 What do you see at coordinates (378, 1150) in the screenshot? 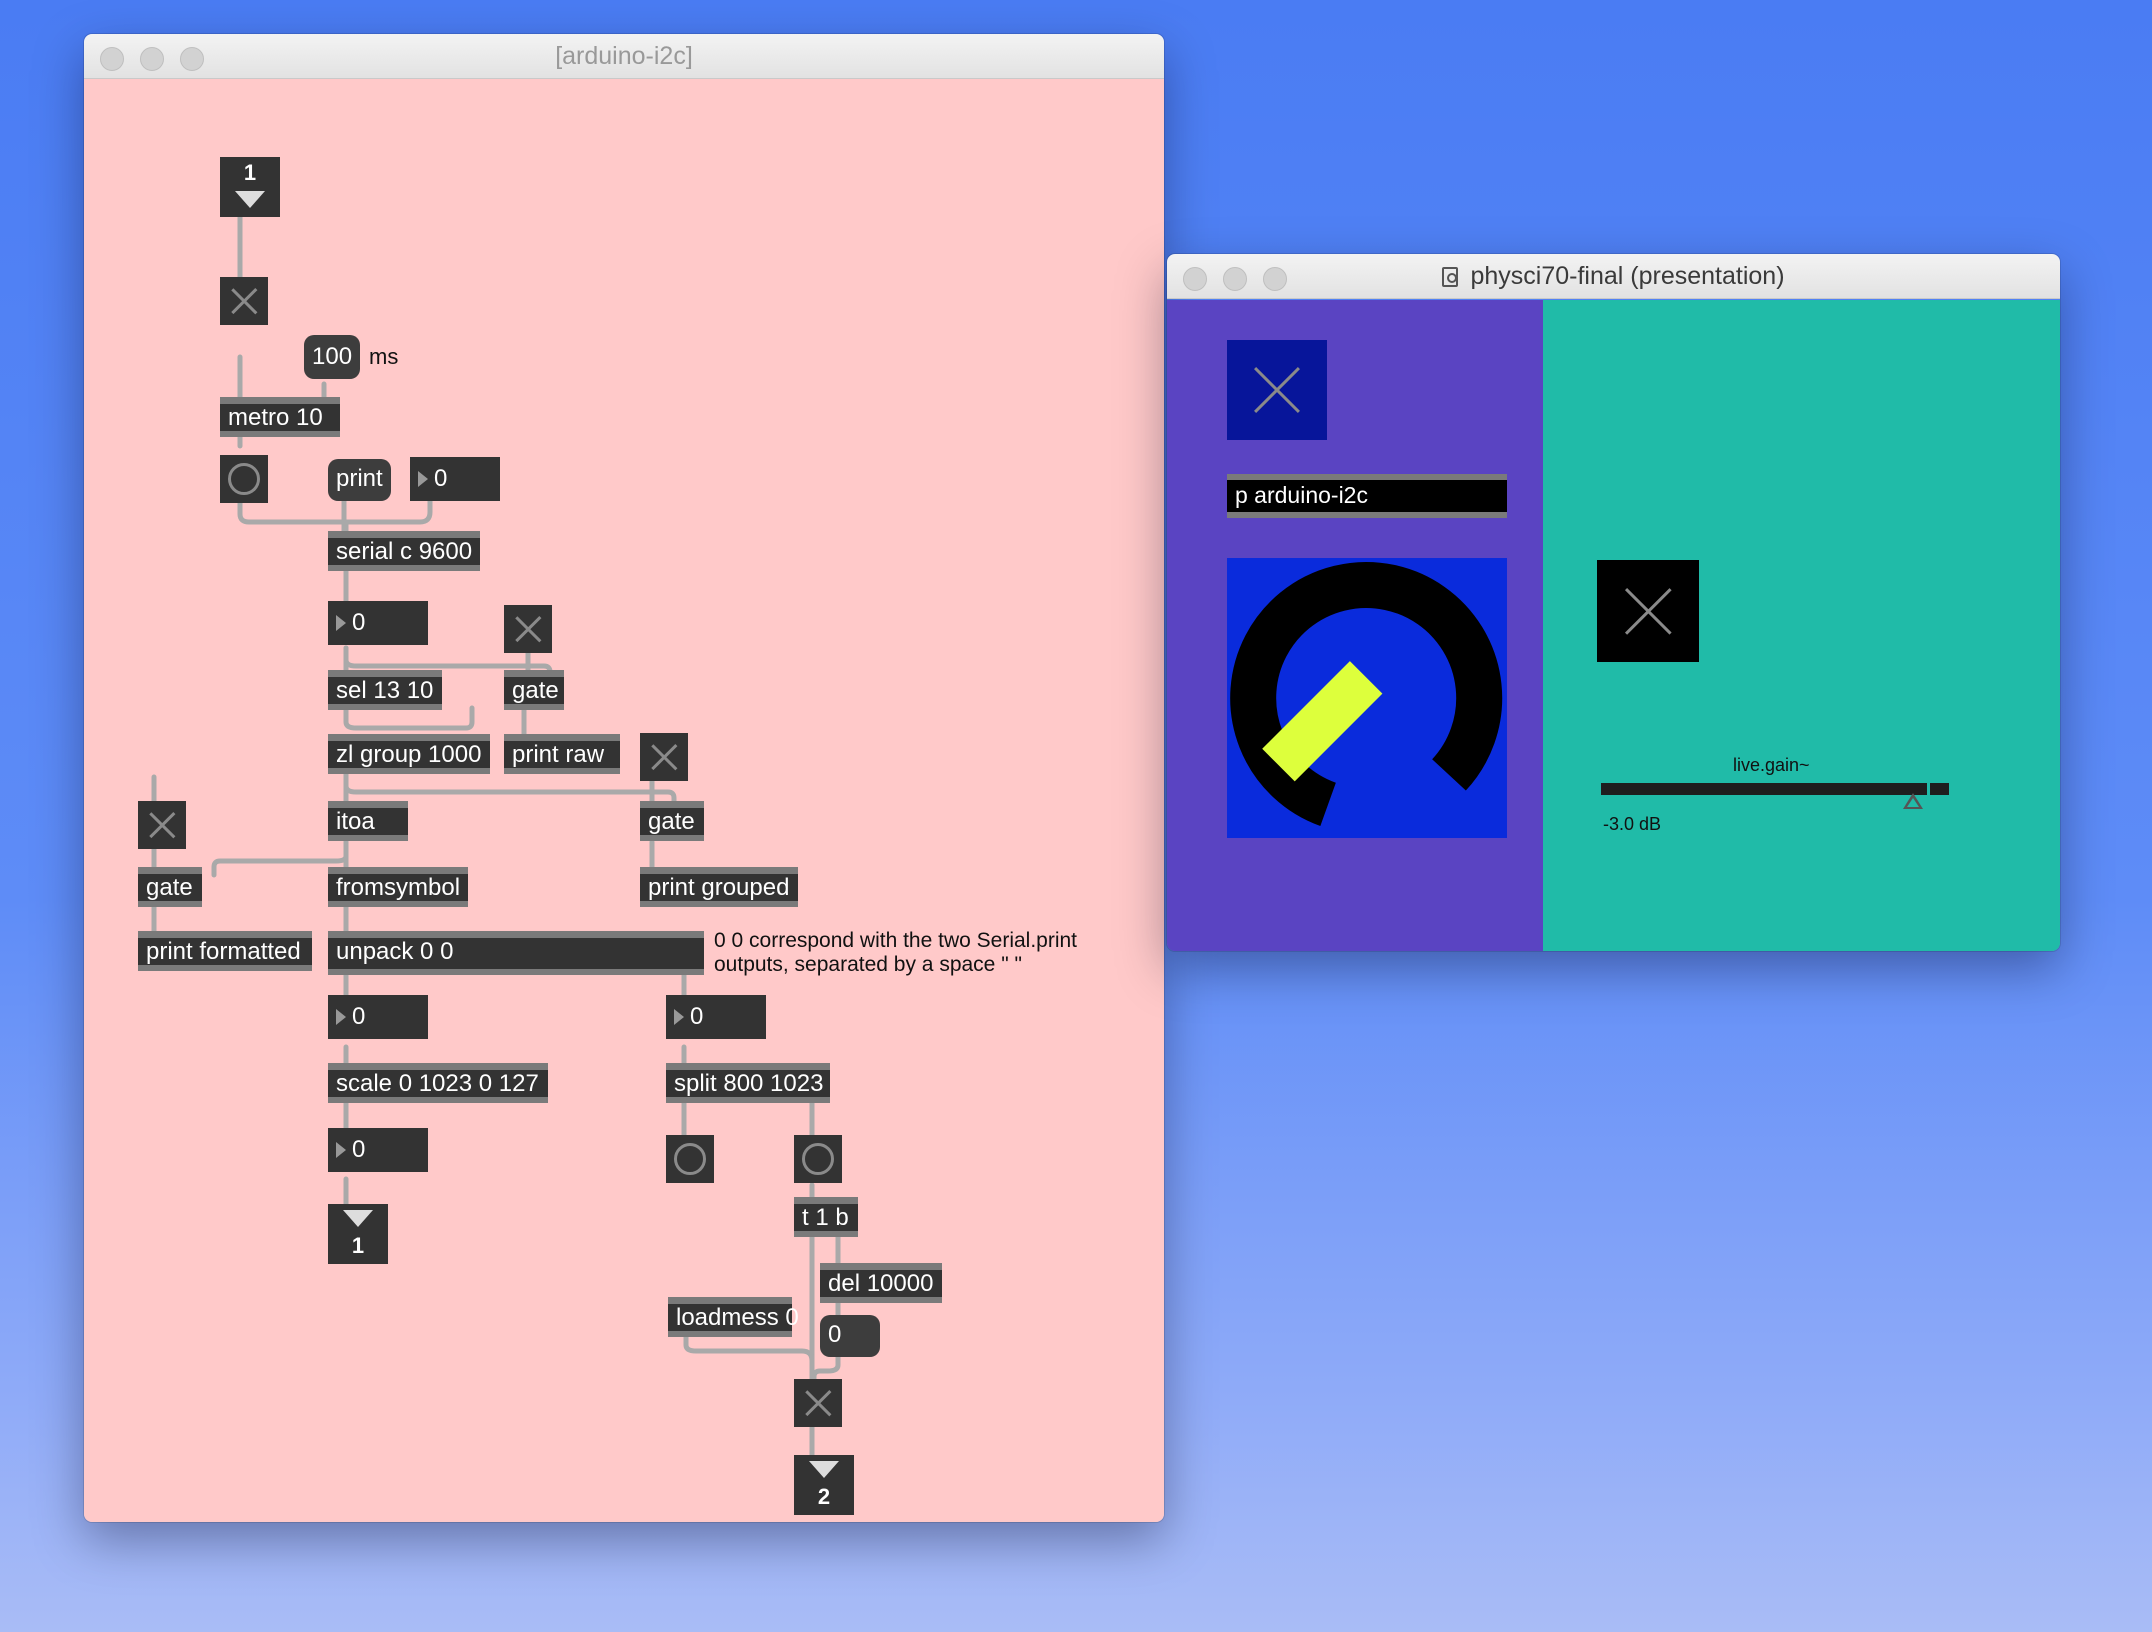
I see `scaled-value-number: 0` at bounding box center [378, 1150].